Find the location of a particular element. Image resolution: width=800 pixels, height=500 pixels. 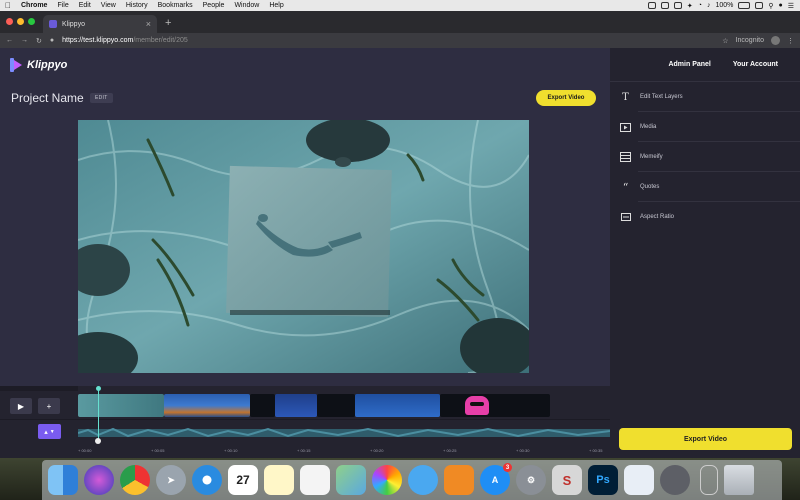

trash-icon is located at coordinates (739, 480).